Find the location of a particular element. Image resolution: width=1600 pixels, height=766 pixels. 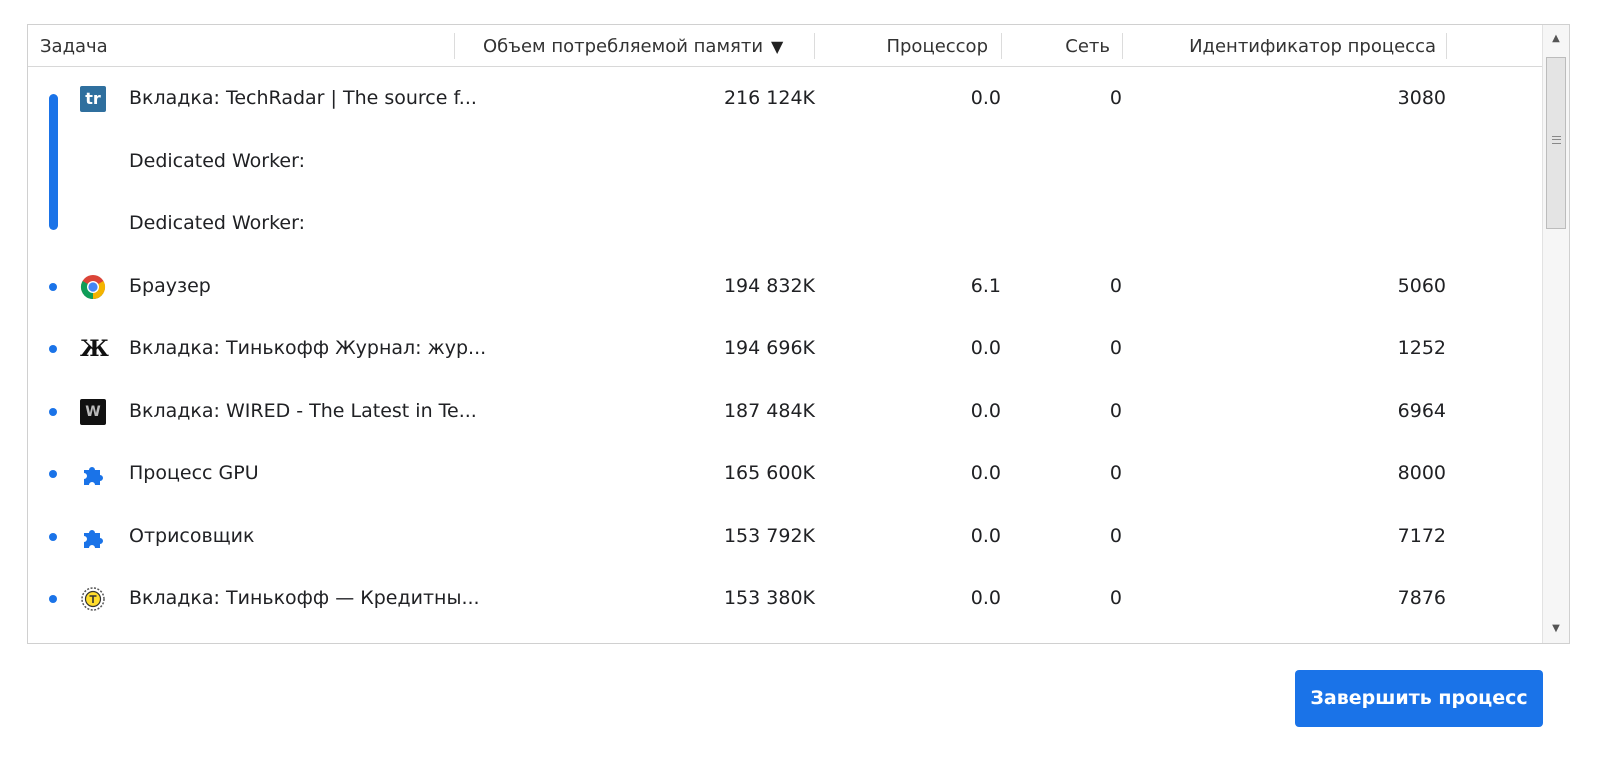

tinkoff-bank-icon is located at coordinates (93, 599).